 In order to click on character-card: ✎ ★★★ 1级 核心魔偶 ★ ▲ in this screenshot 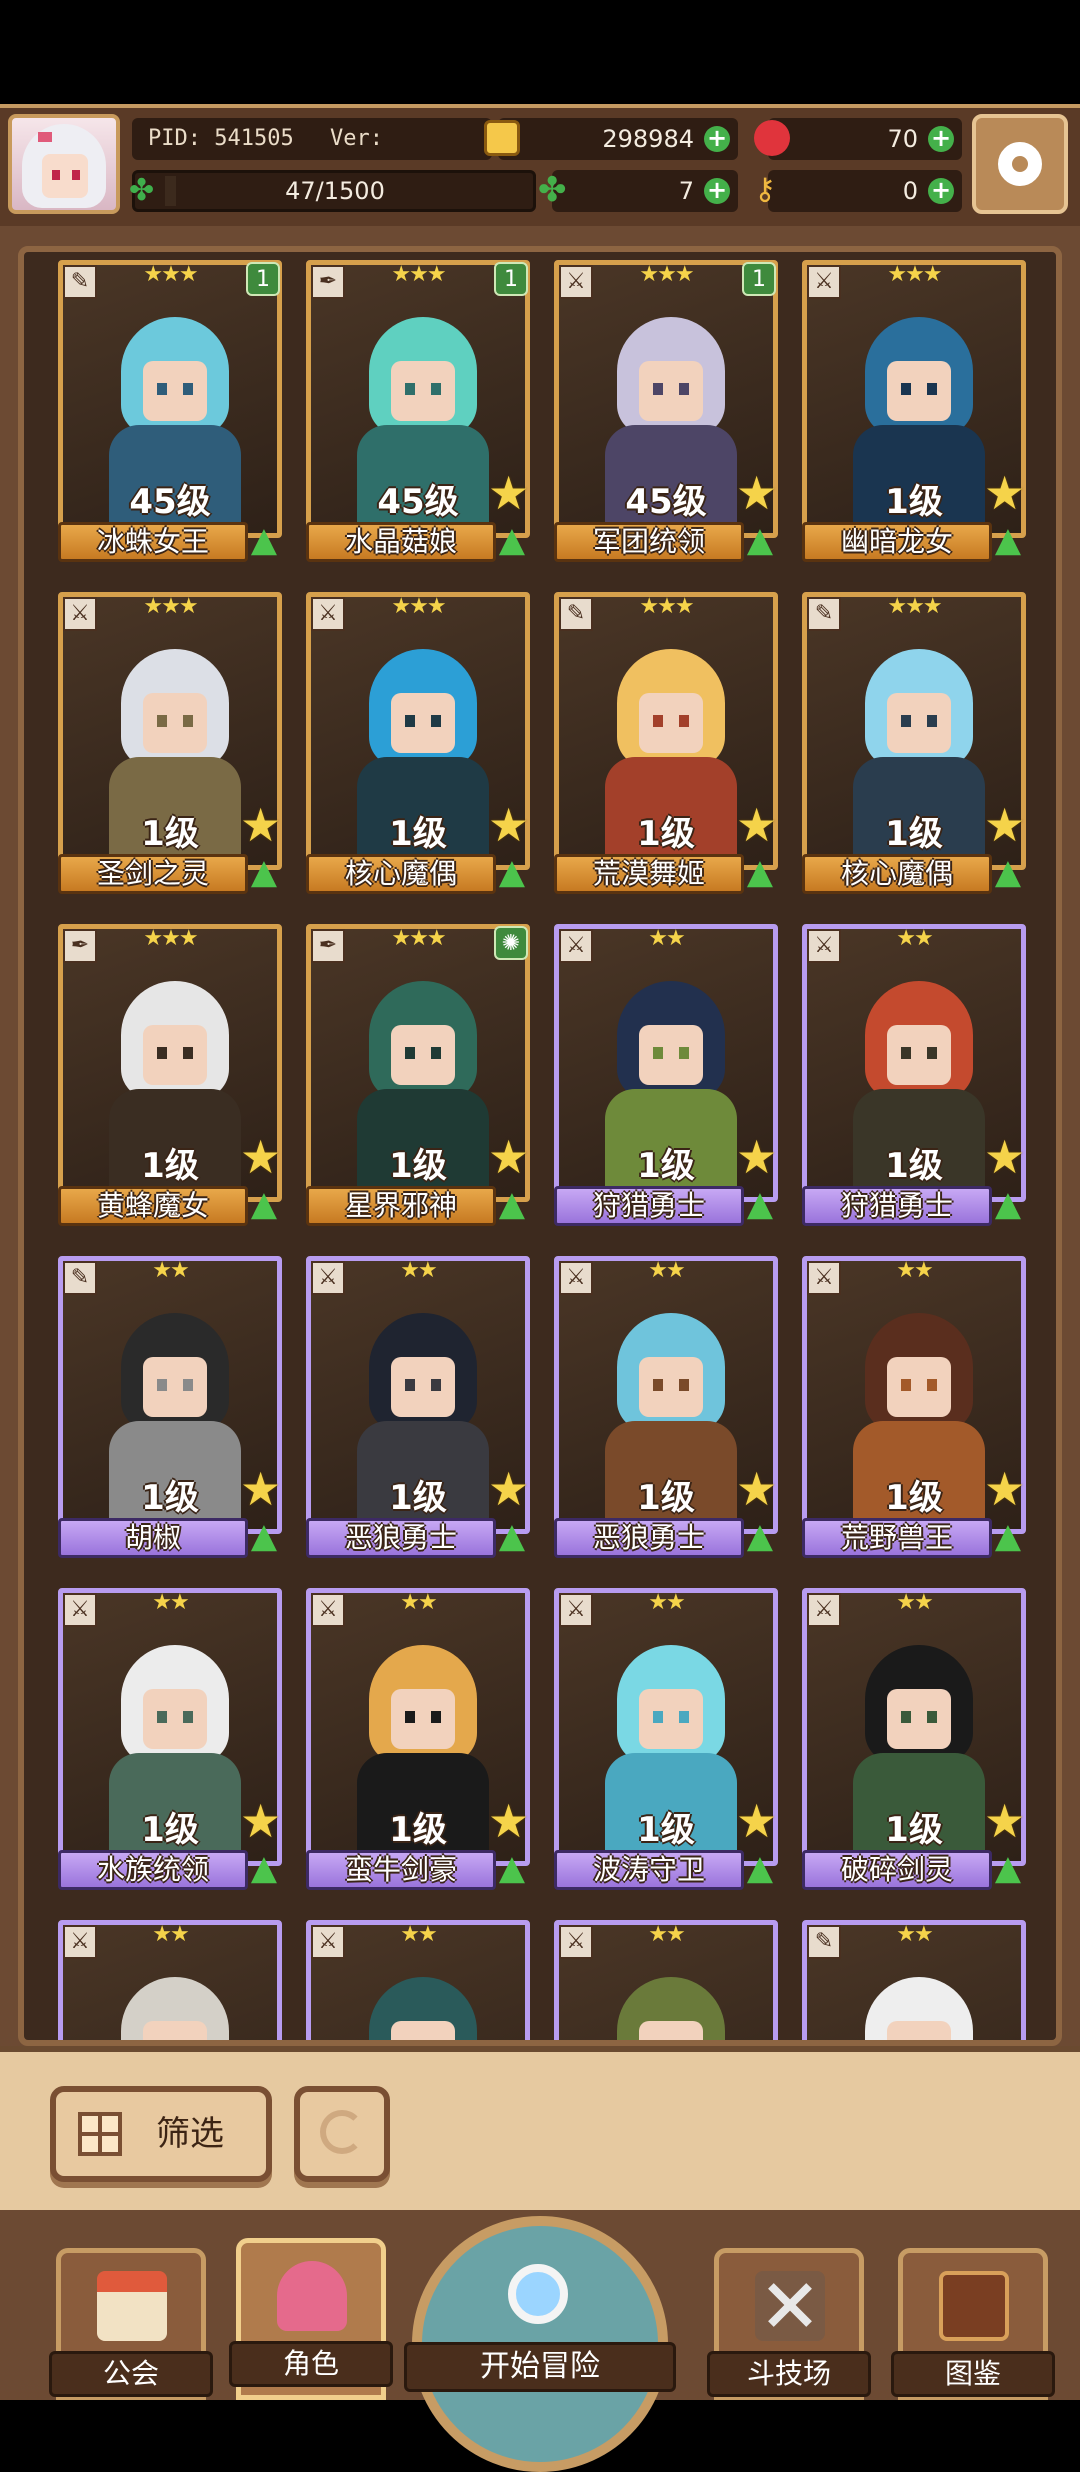, I will do `click(914, 745)`.